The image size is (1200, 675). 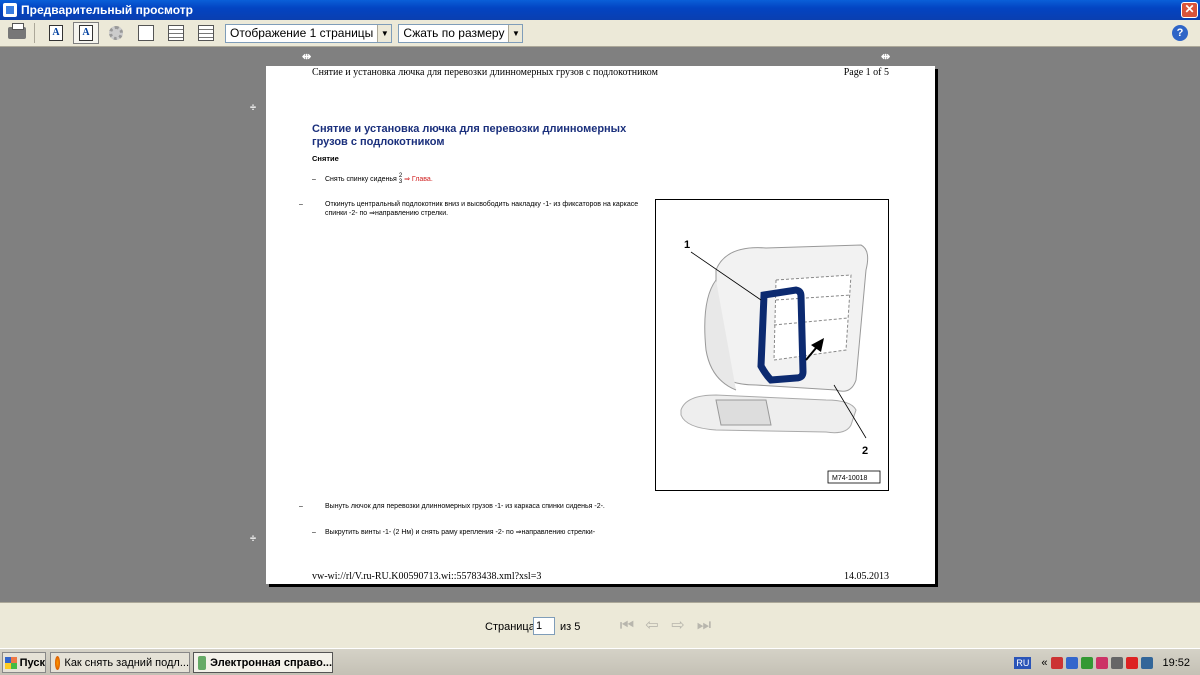 What do you see at coordinates (600, 10) in the screenshot?
I see `title-bar: Предварительный просмотр ✕` at bounding box center [600, 10].